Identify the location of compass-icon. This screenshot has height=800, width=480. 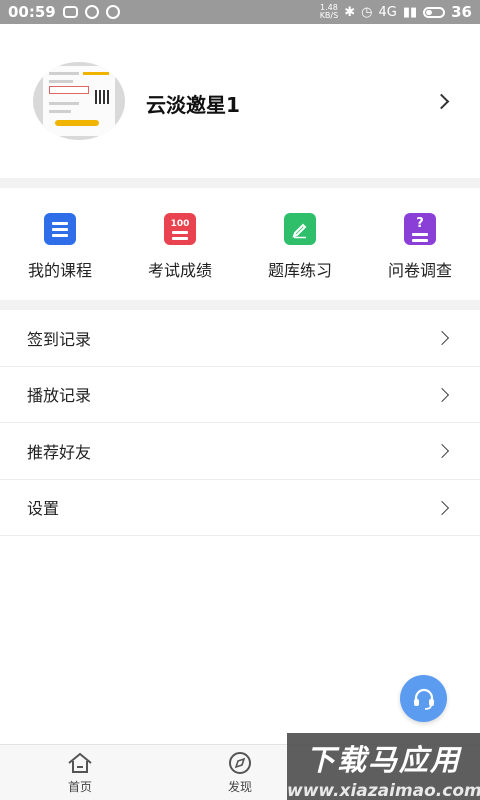
(240, 763).